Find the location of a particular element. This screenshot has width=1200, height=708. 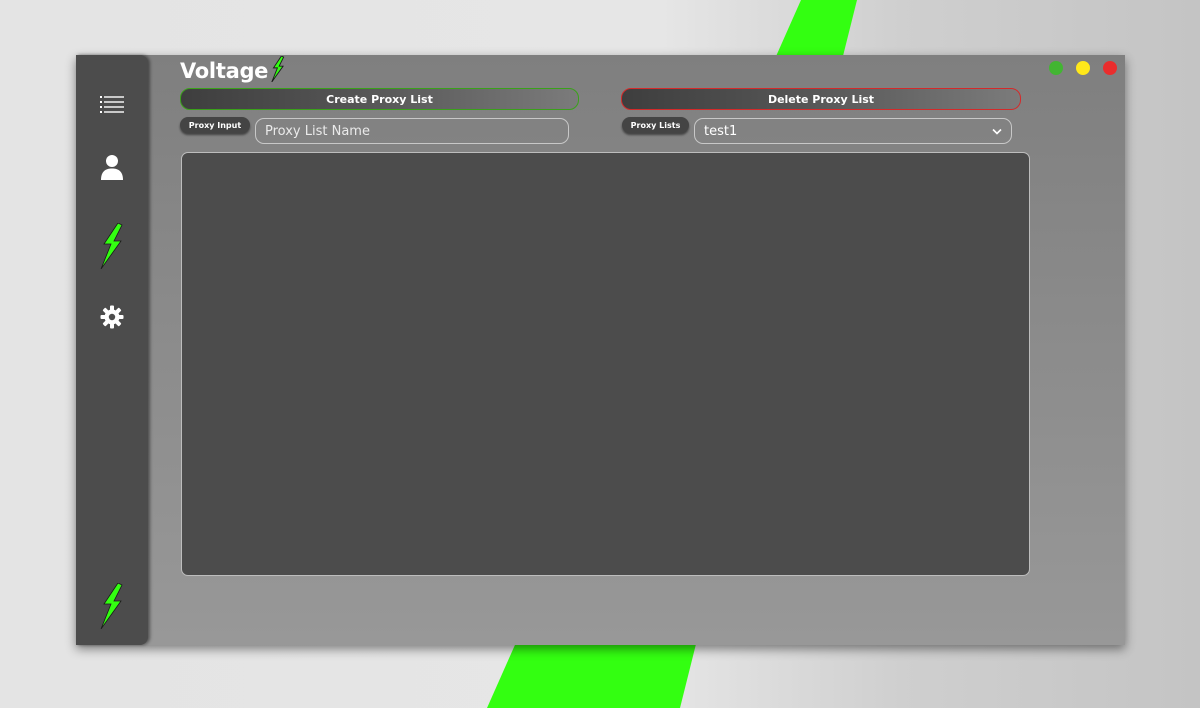

proxy-list-name-input is located at coordinates (412, 131).